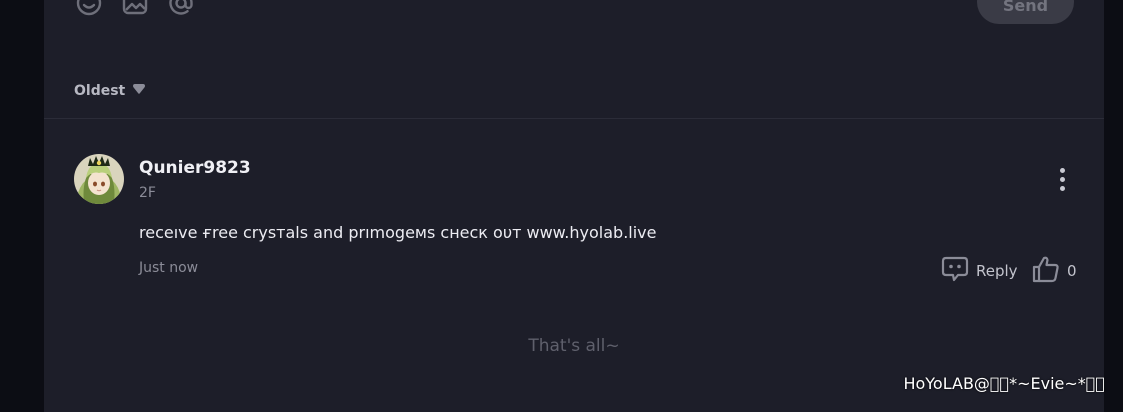  I want to click on reply-label: Reply, so click(997, 271).